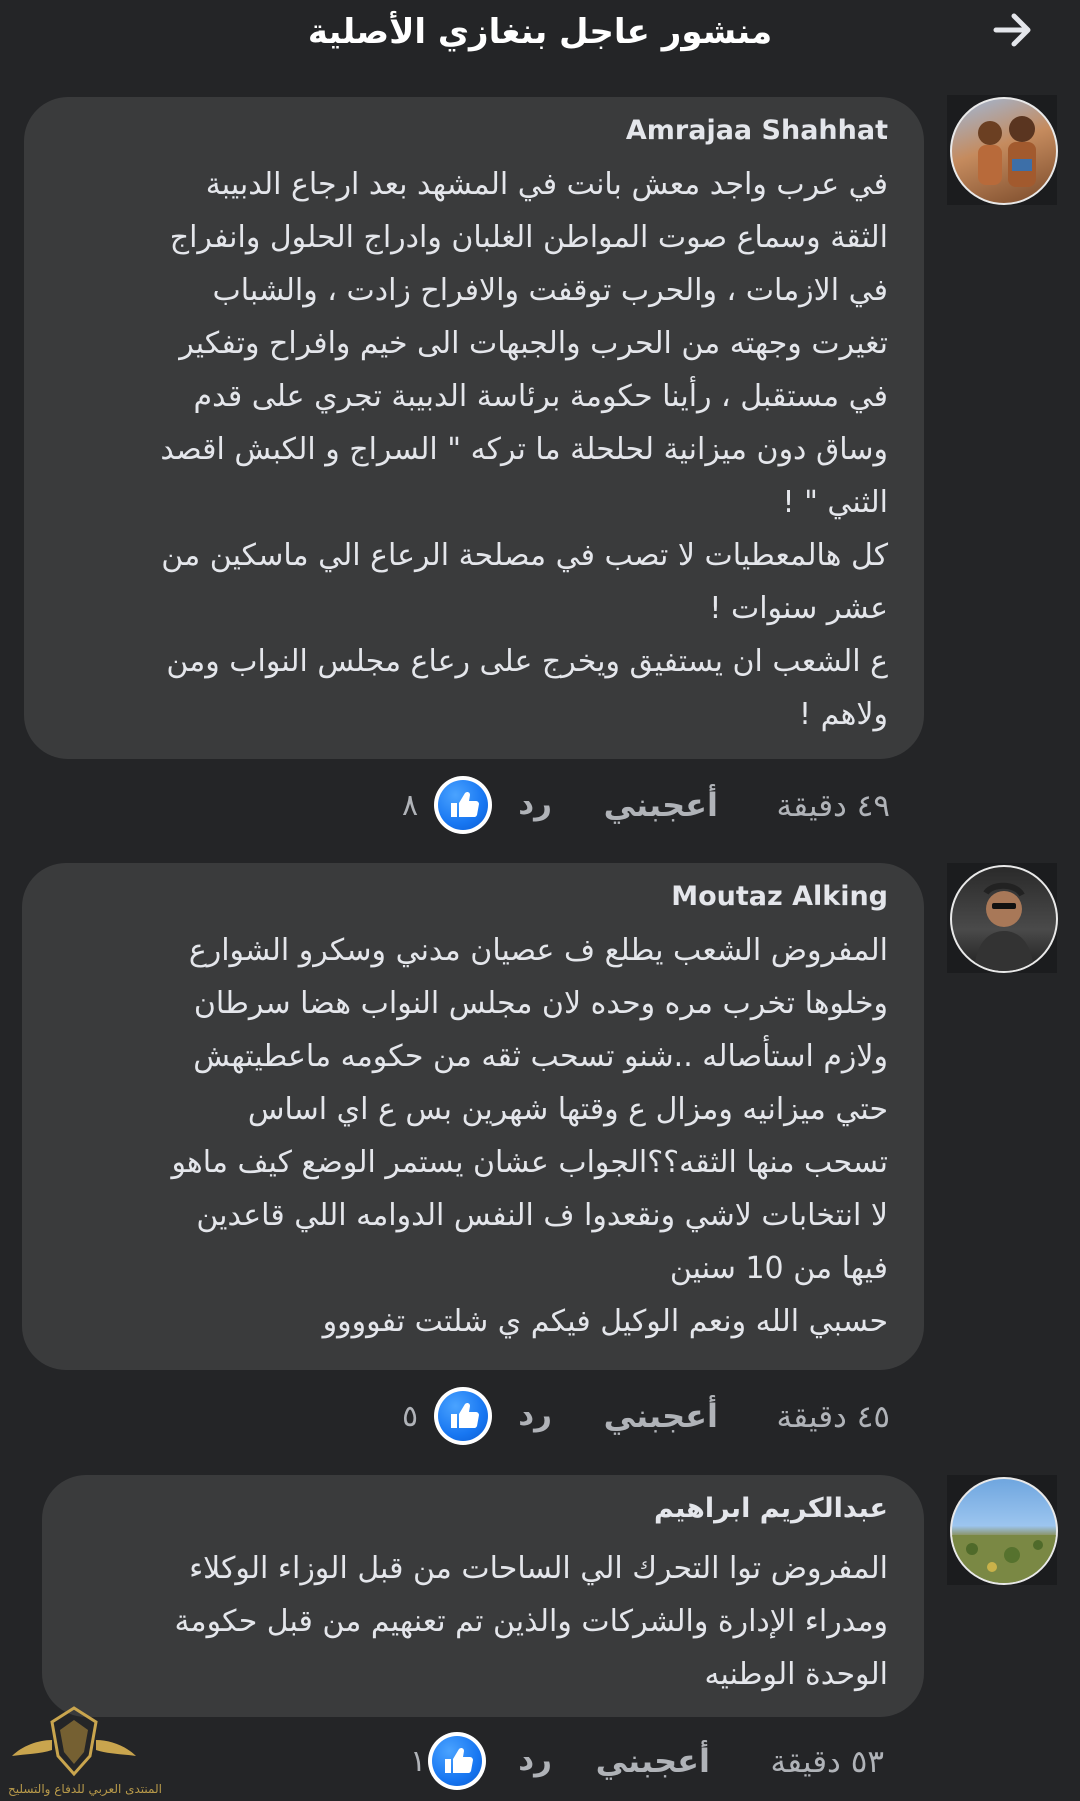 Image resolution: width=1080 pixels, height=1801 pixels. Describe the element at coordinates (778, 1268) in the screenshot. I see `comment-line: فيها من 10 سنين` at that location.